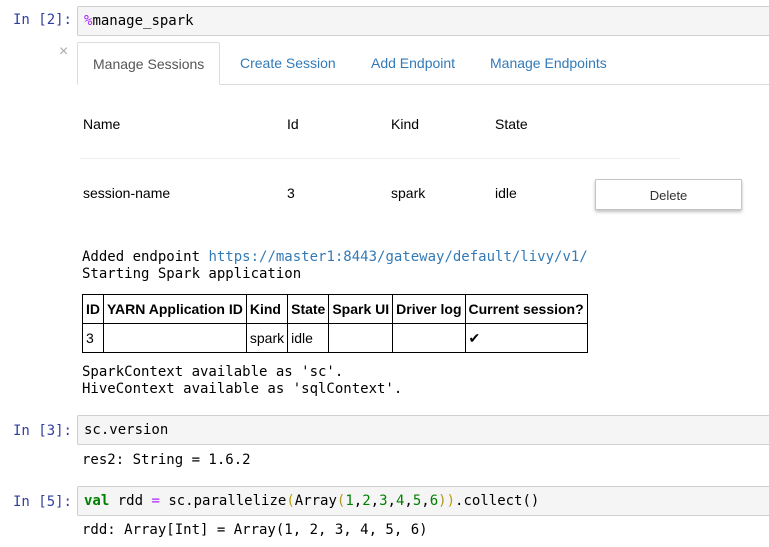  What do you see at coordinates (434, 501) in the screenshot?
I see `code-num: 6` at bounding box center [434, 501].